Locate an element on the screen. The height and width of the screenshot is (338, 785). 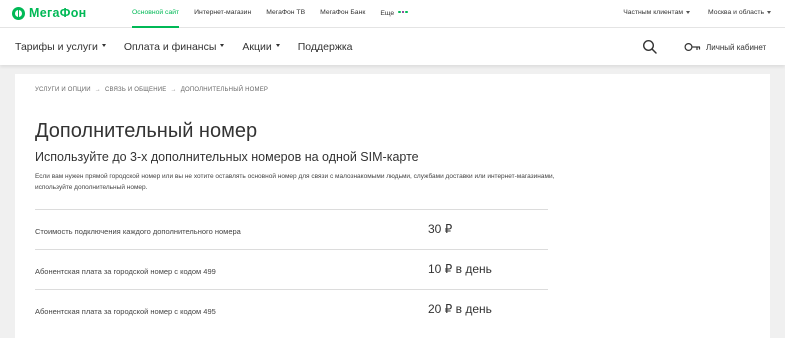
breadcrumb-item: УСЛУГИ И ОПЦИИ is located at coordinates (63, 90).